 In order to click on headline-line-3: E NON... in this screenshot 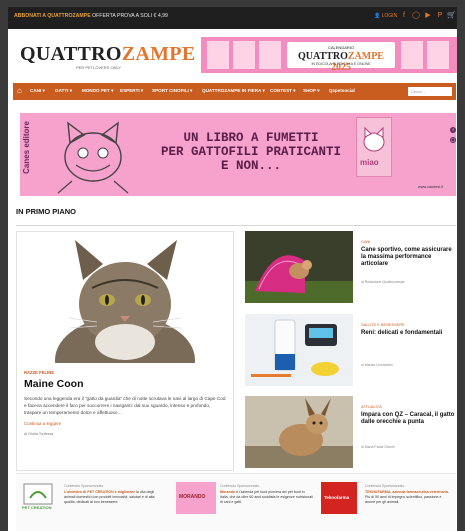, I will do `click(250, 166)`.